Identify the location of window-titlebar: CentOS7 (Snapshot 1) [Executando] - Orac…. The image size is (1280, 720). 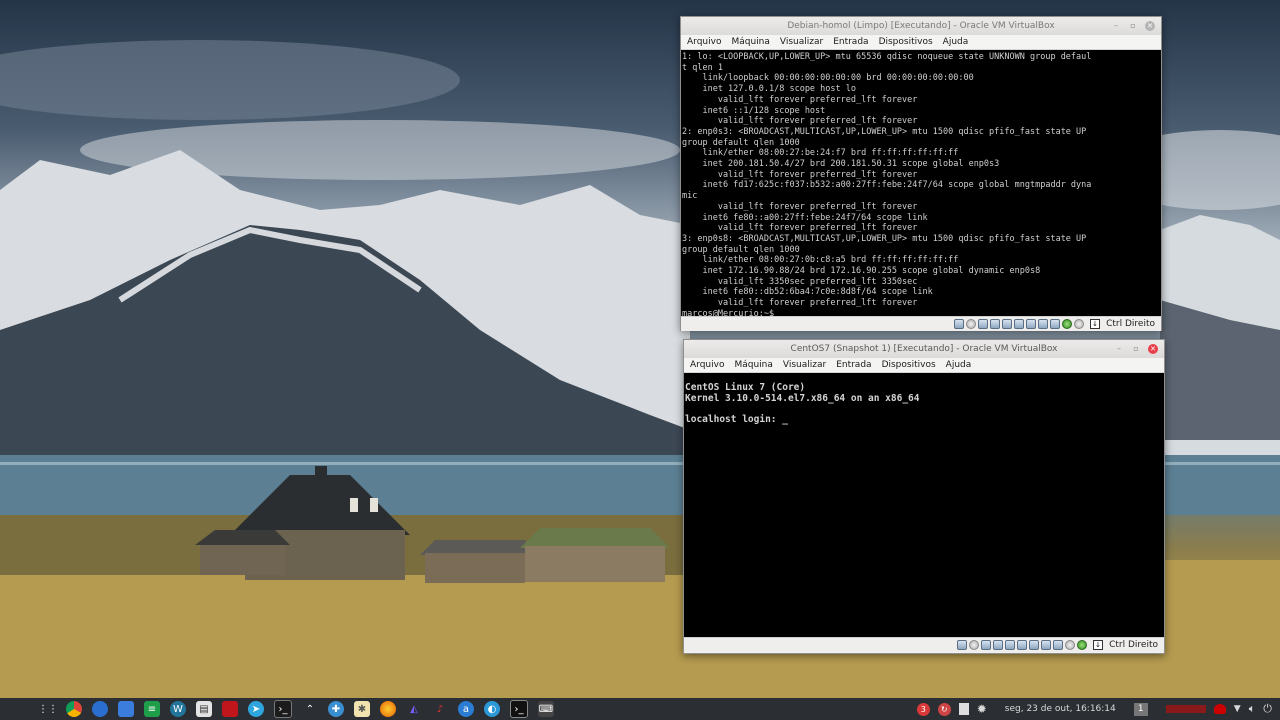
(924, 349).